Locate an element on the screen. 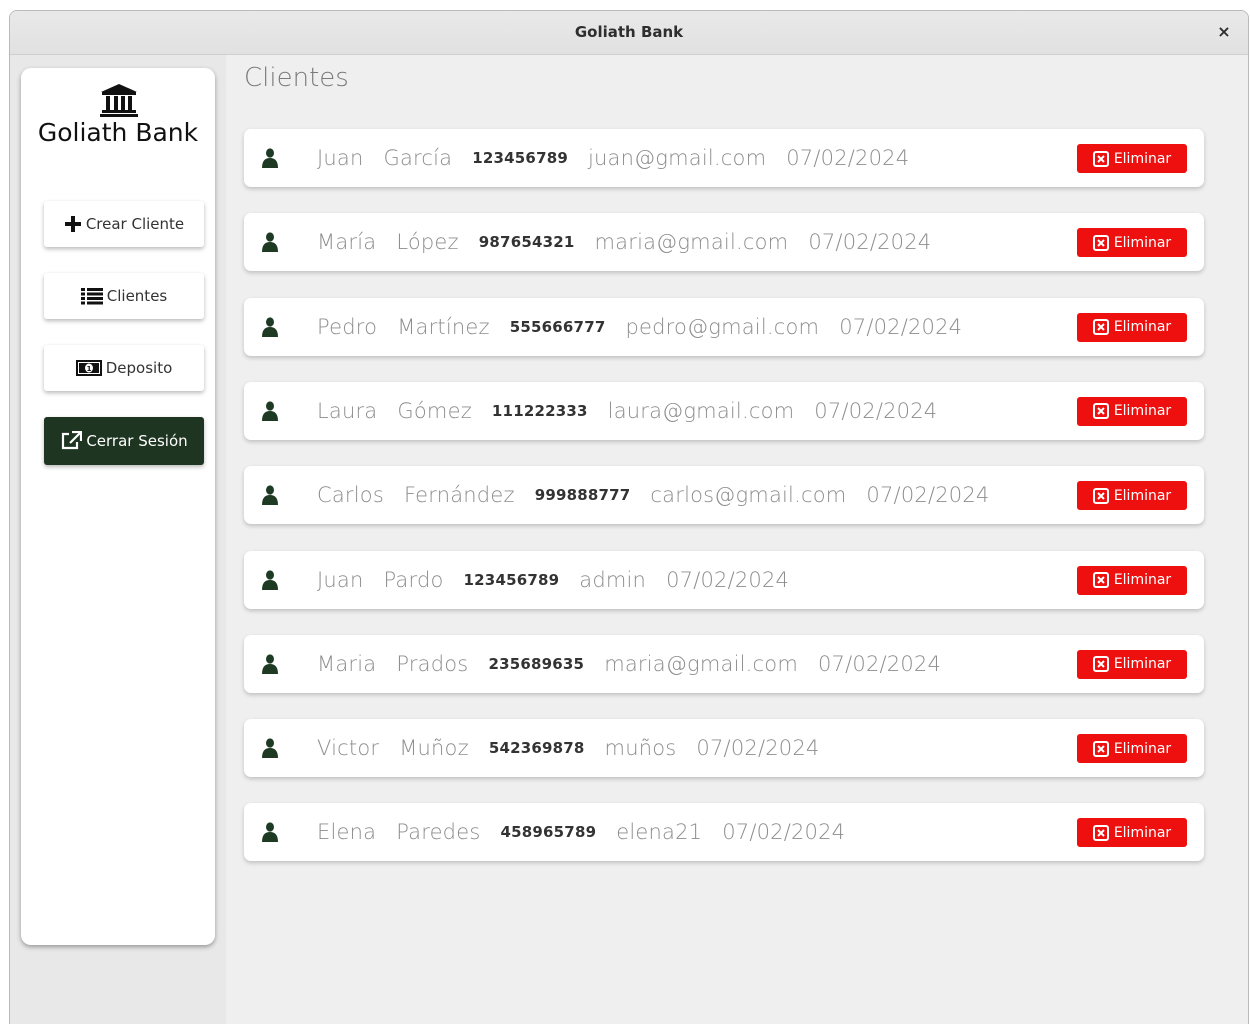 This screenshot has width=1250, height=1024. client-fields: Elena Paredes 458965789 elena21 07/02/2024 is located at coordinates (591, 832).